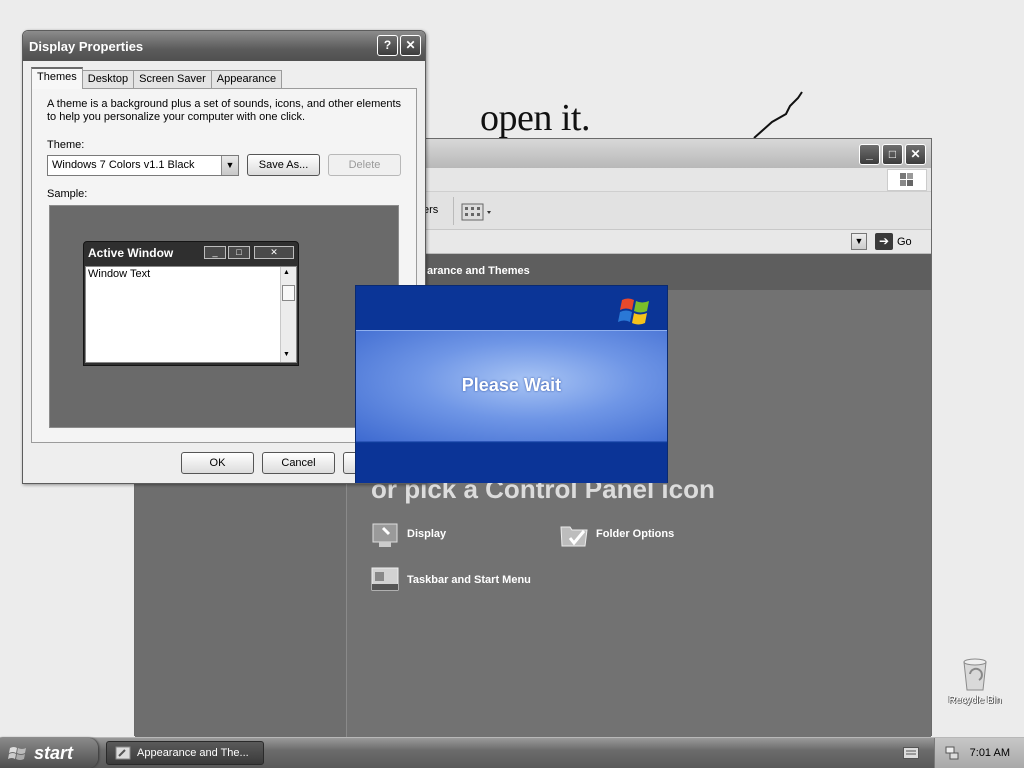 The width and height of the screenshot is (1024, 768). I want to click on cancel-button: Cancel, so click(298, 463).